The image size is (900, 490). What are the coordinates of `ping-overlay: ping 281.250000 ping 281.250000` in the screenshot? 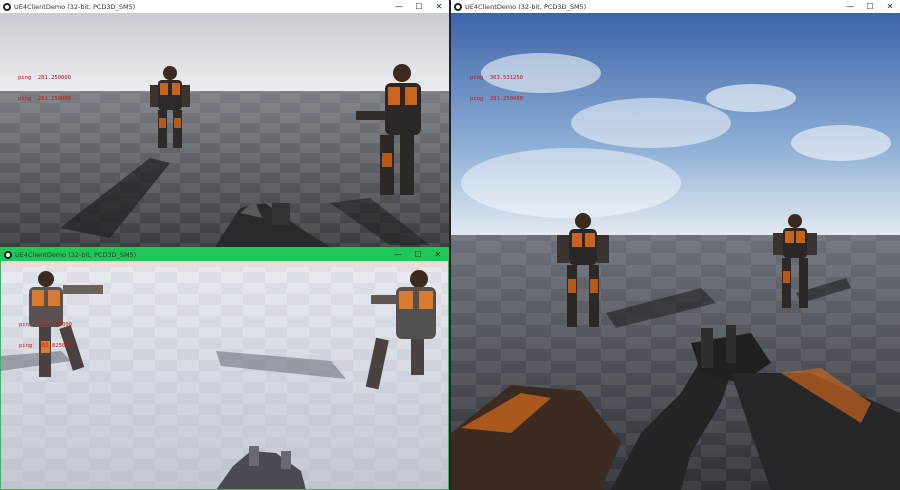 It's located at (44, 89).